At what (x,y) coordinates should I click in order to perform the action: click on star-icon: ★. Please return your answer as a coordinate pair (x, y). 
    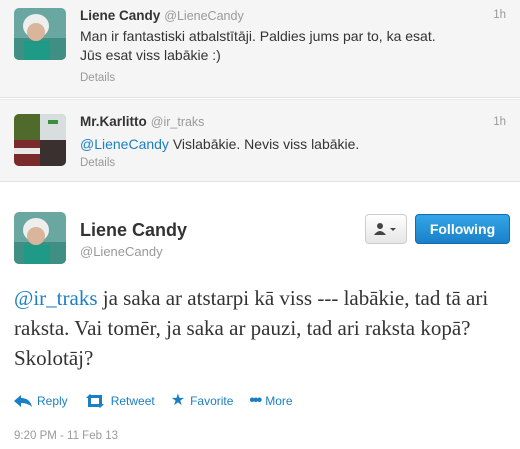
    Looking at the image, I should click on (178, 400).